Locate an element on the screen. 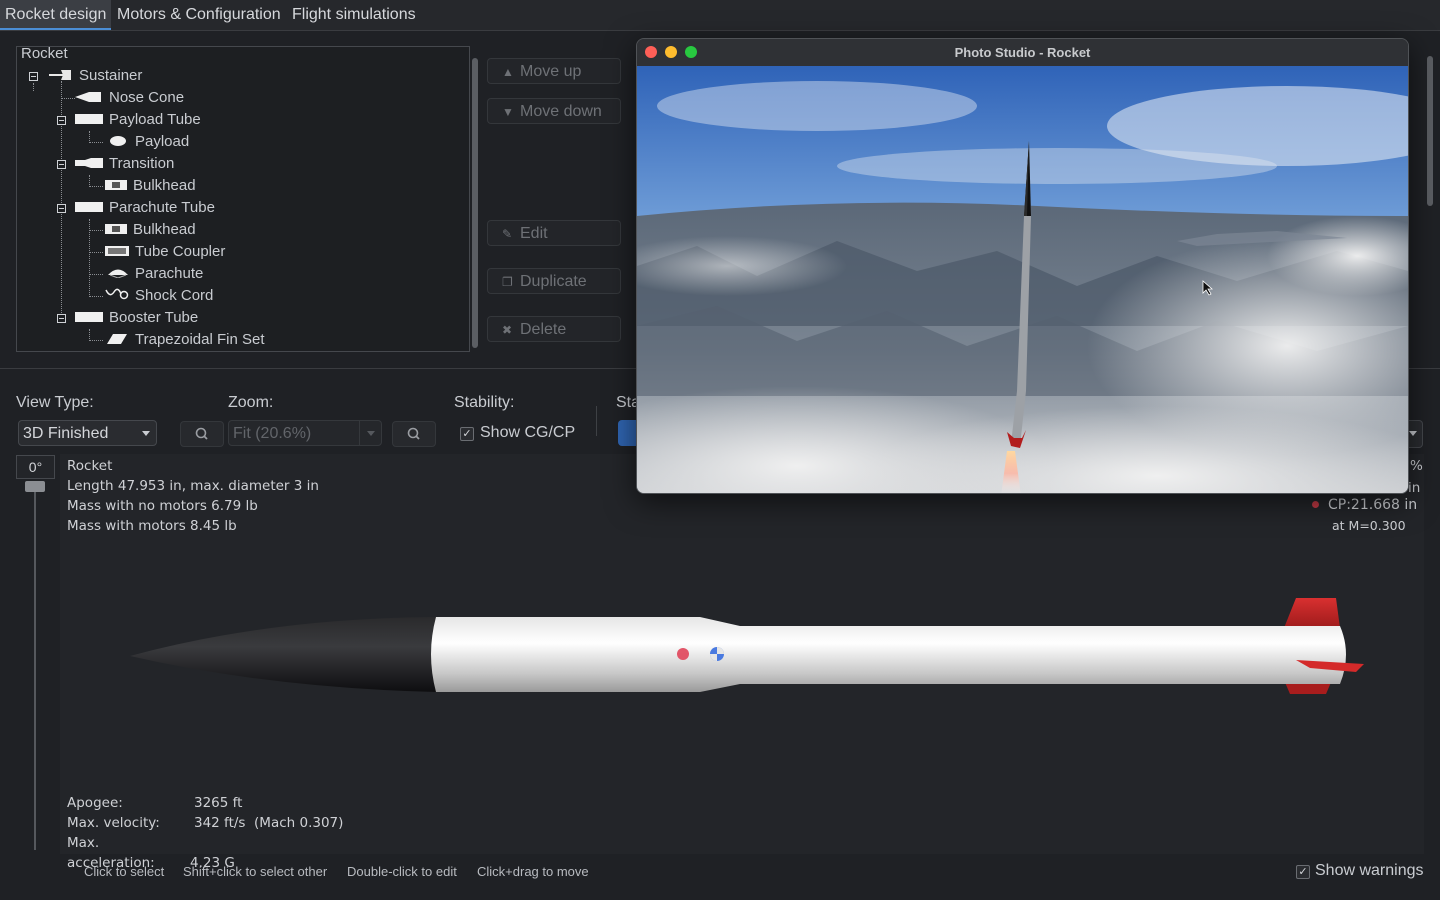 The width and height of the screenshot is (1440, 900). show-cgcp-checkbox: ✓ is located at coordinates (467, 434).